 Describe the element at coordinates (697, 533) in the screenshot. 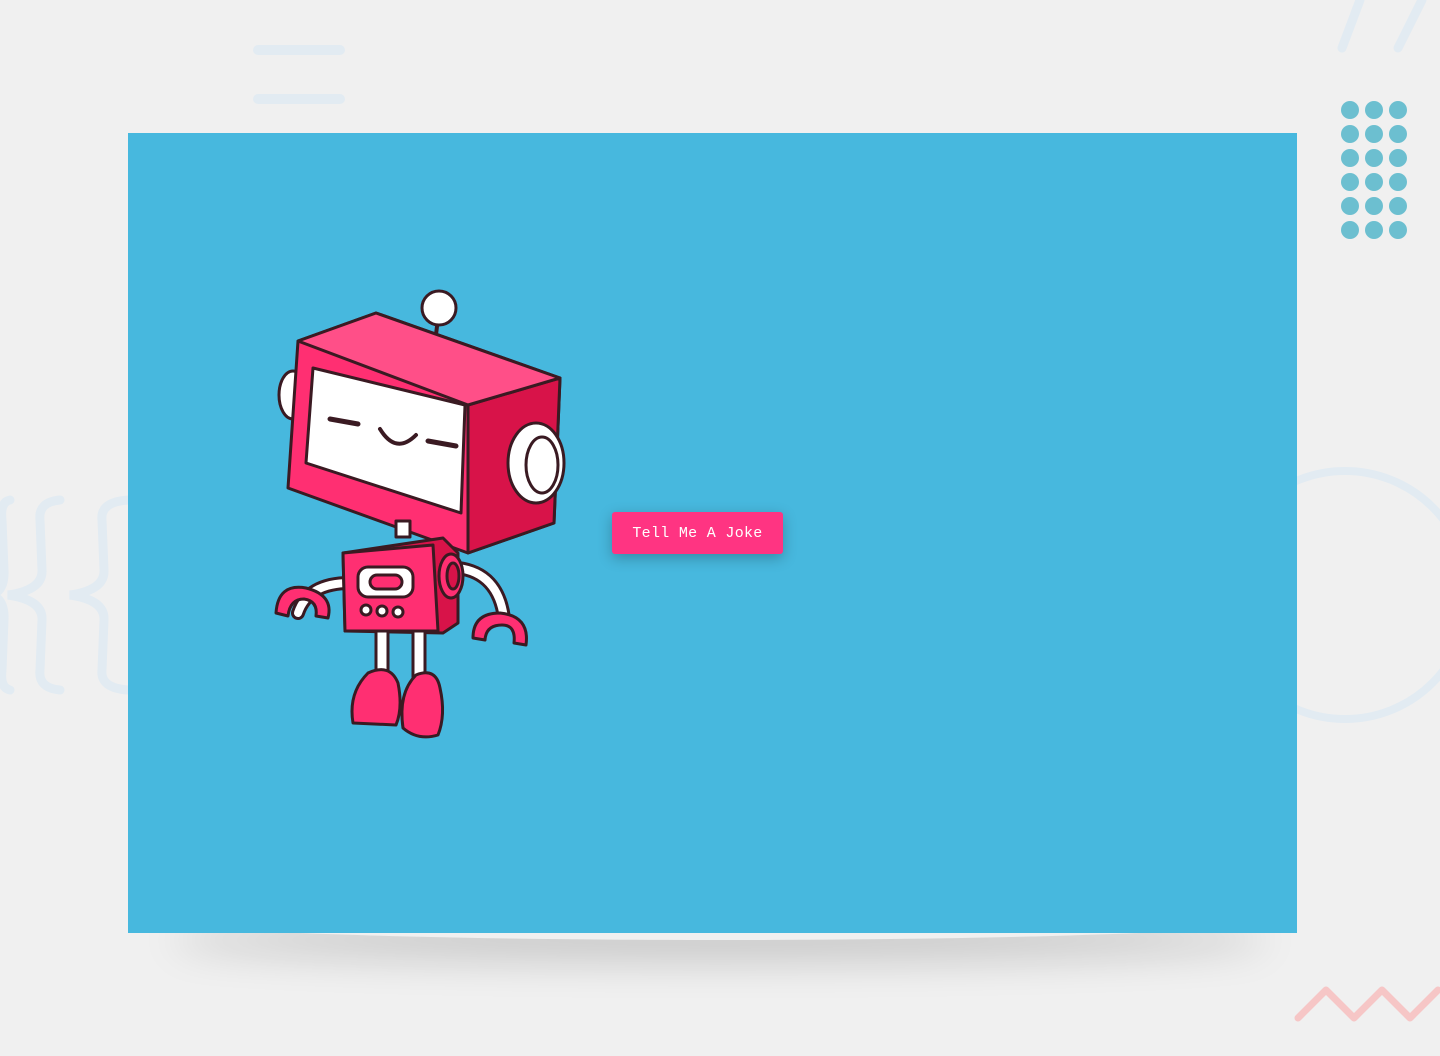

I see `tell-me-a-joke-button: Tell Me A Joke` at that location.